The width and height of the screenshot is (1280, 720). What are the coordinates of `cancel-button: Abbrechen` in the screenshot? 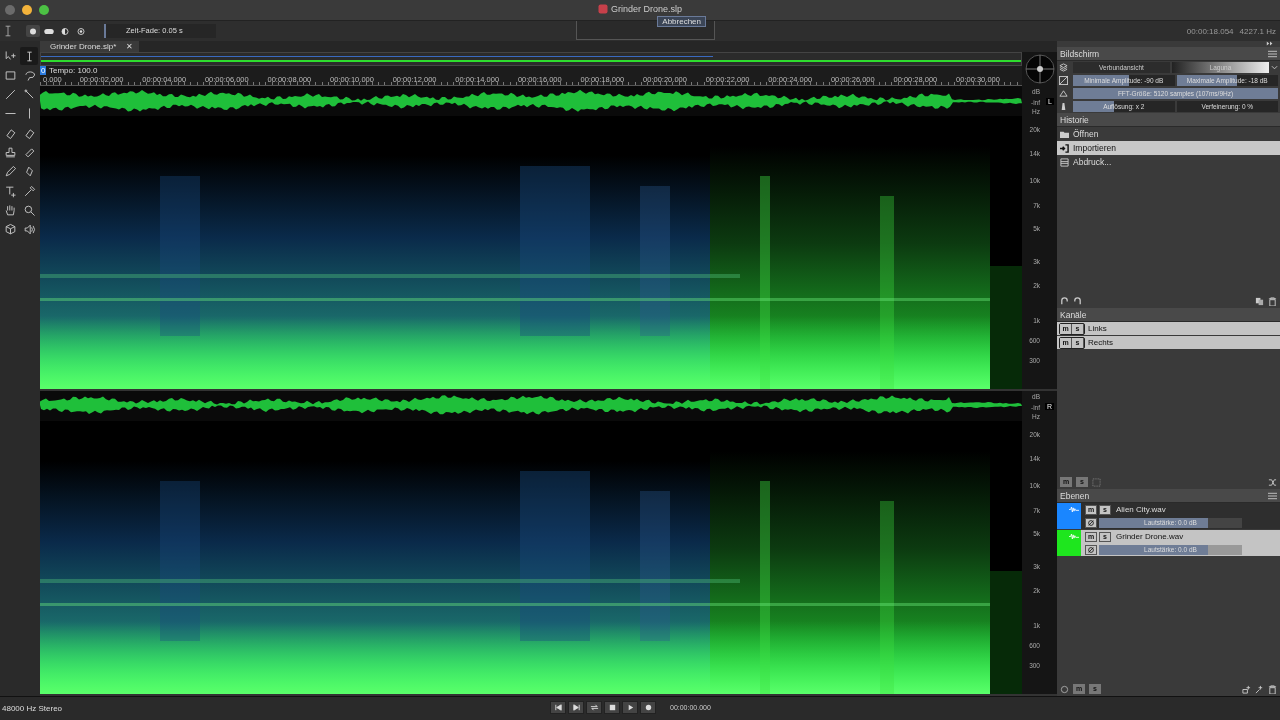 It's located at (681, 21).